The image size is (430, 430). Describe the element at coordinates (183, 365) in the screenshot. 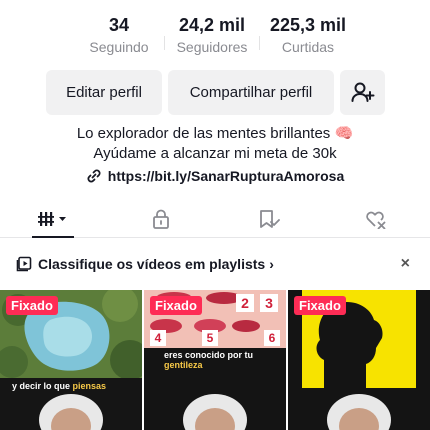

I see `caption-highlight: gentileza` at that location.